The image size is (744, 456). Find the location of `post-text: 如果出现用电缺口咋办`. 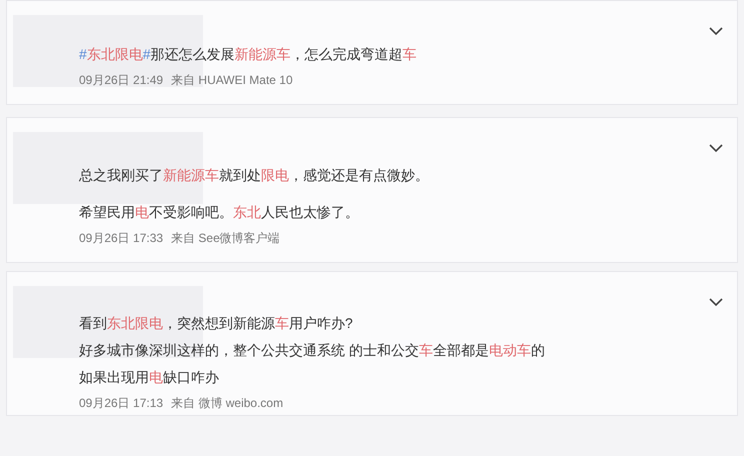

post-text: 如果出现用电缺口咋办 is located at coordinates (149, 377).